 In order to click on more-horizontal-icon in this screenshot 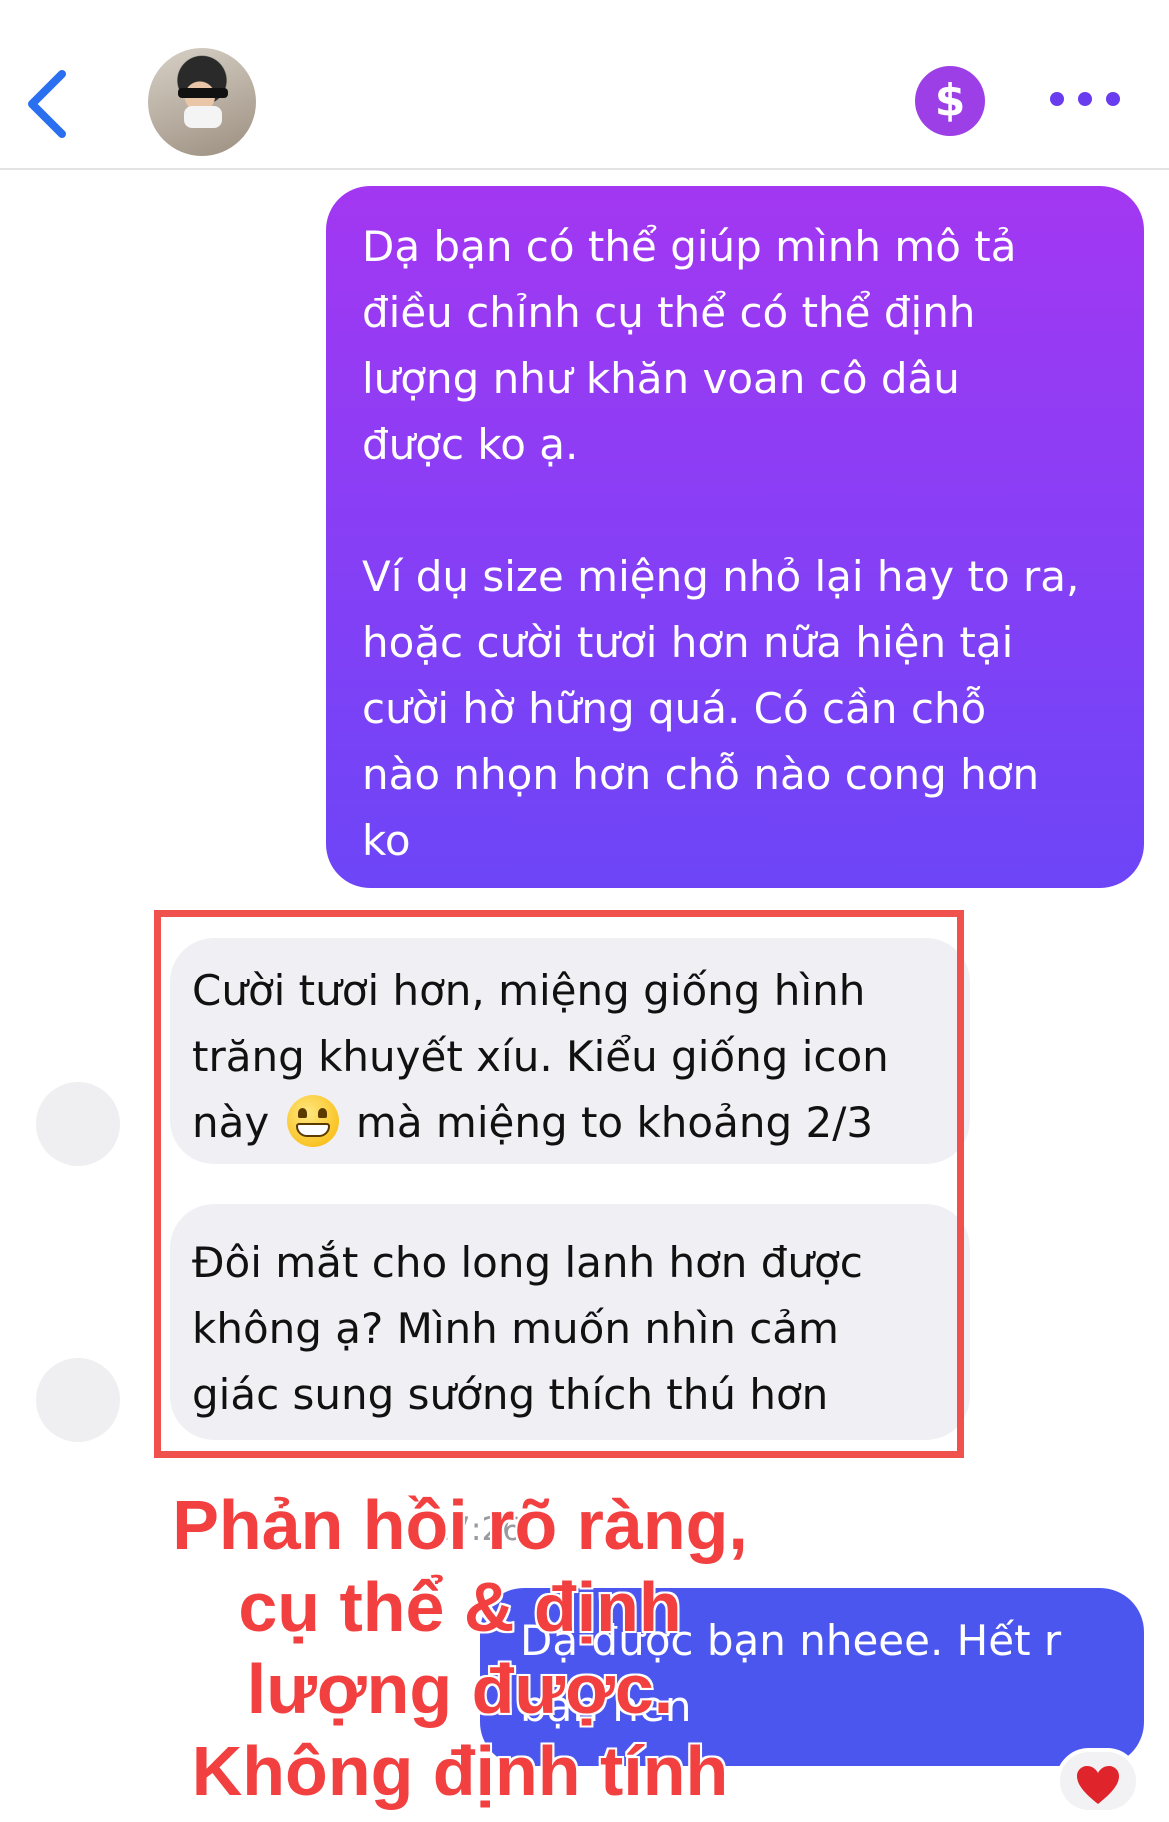, I will do `click(1057, 99)`.